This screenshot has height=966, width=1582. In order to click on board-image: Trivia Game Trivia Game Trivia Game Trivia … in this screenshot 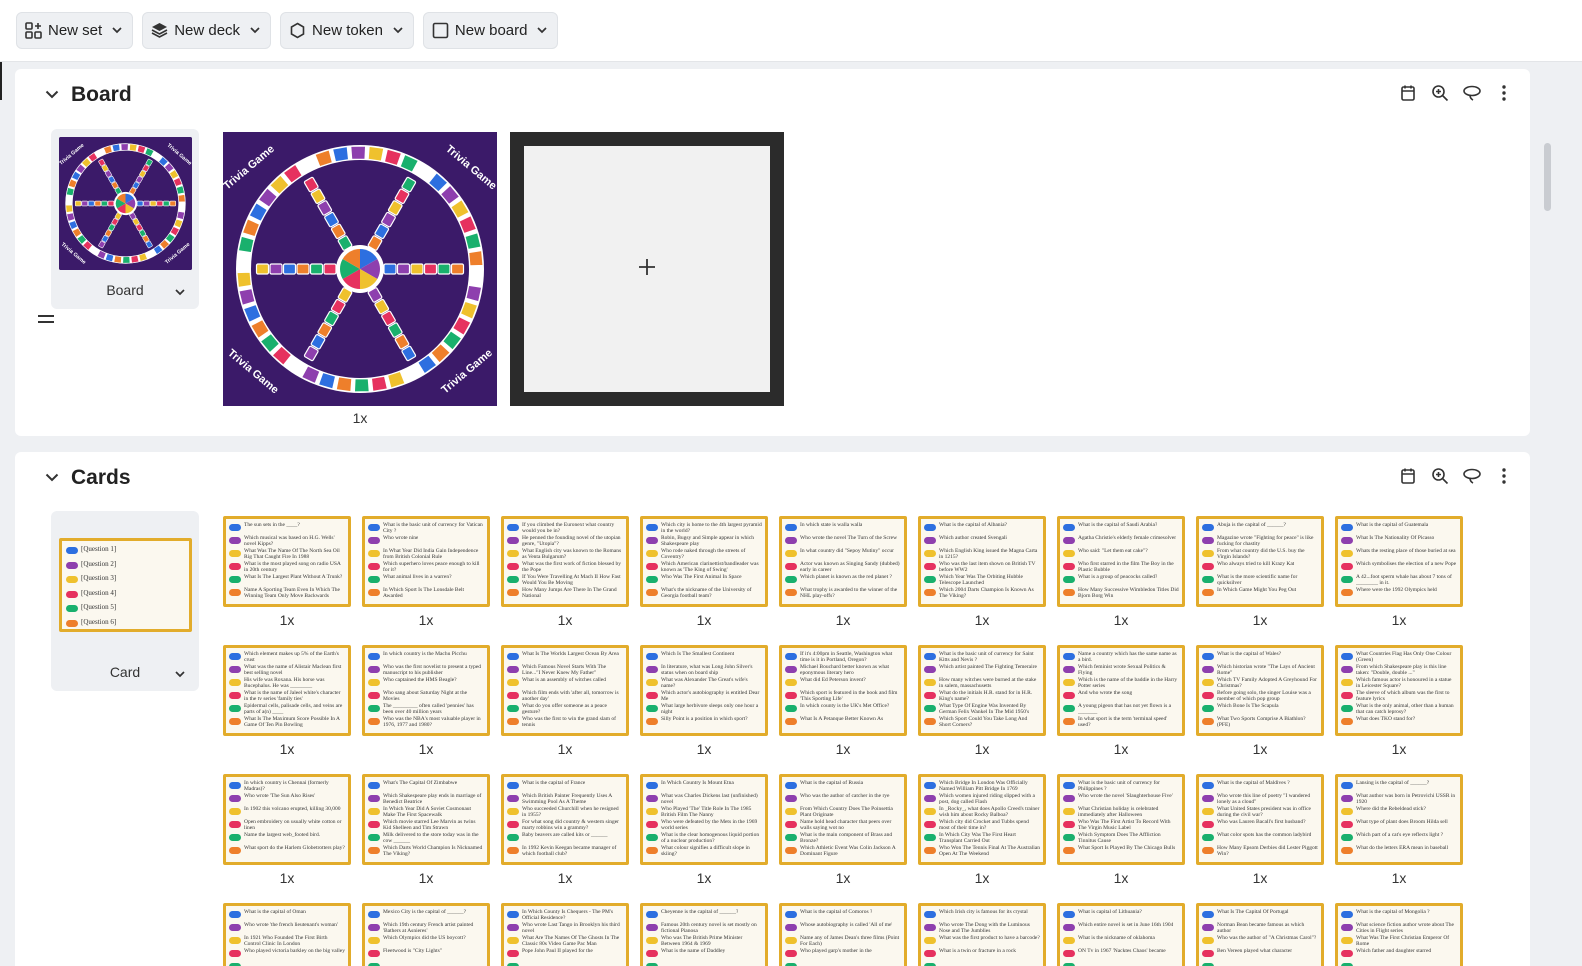, I will do `click(360, 269)`.